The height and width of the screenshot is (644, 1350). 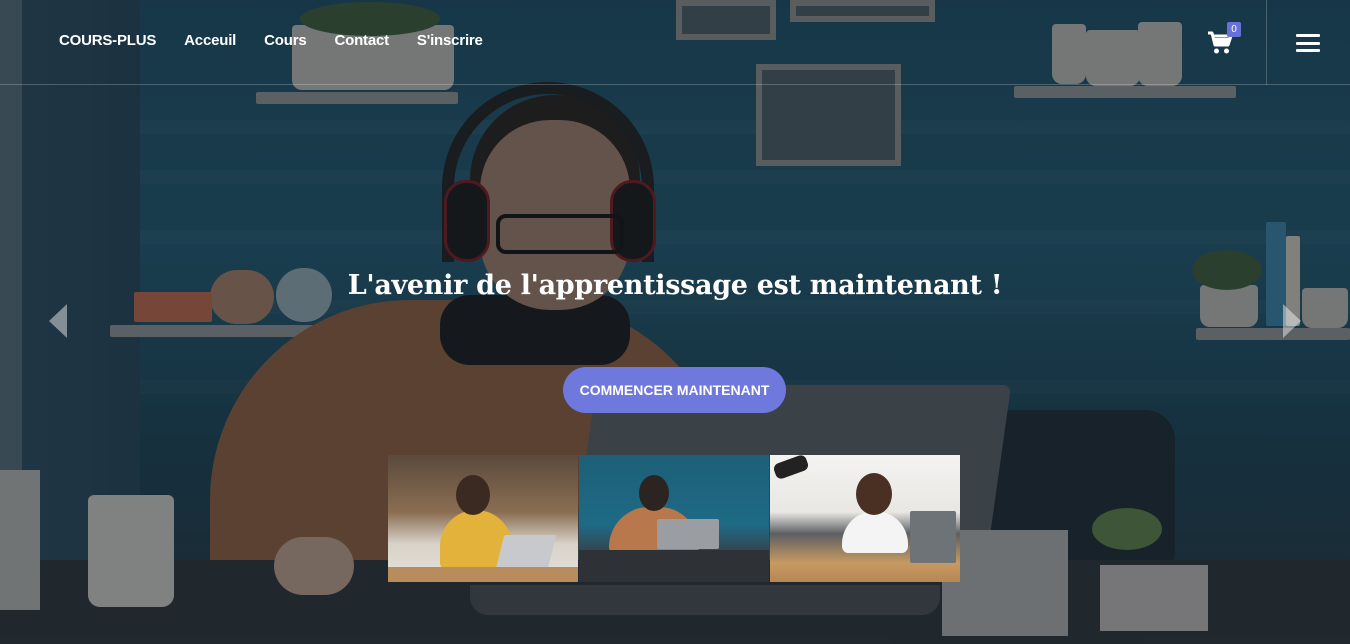 What do you see at coordinates (450, 40) in the screenshot?
I see `nav-link-sinscrire: S'inscrire` at bounding box center [450, 40].